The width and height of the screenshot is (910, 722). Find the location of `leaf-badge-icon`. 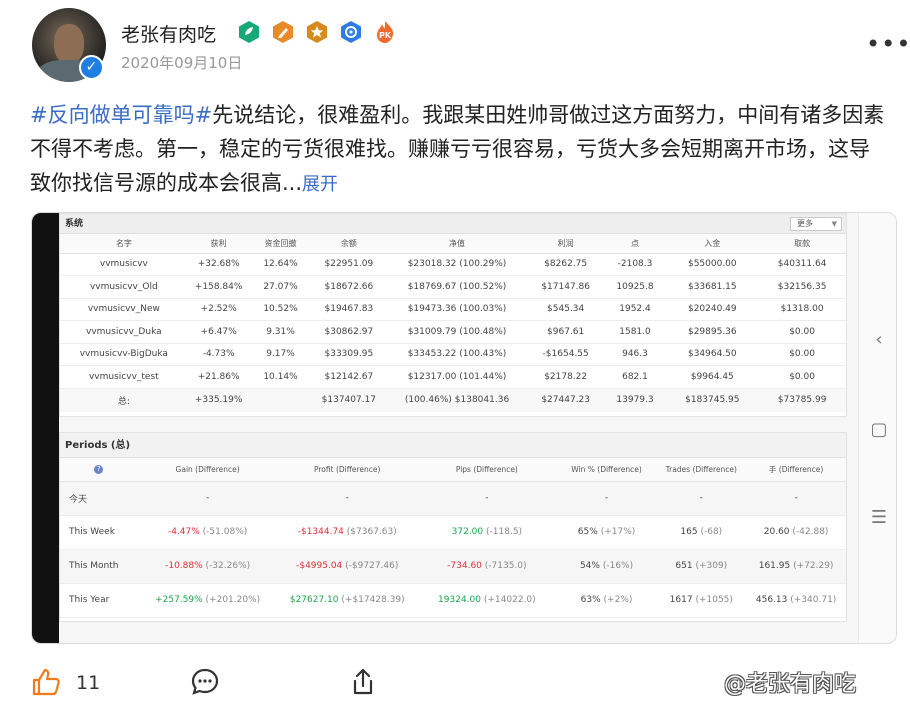

leaf-badge-icon is located at coordinates (249, 32).